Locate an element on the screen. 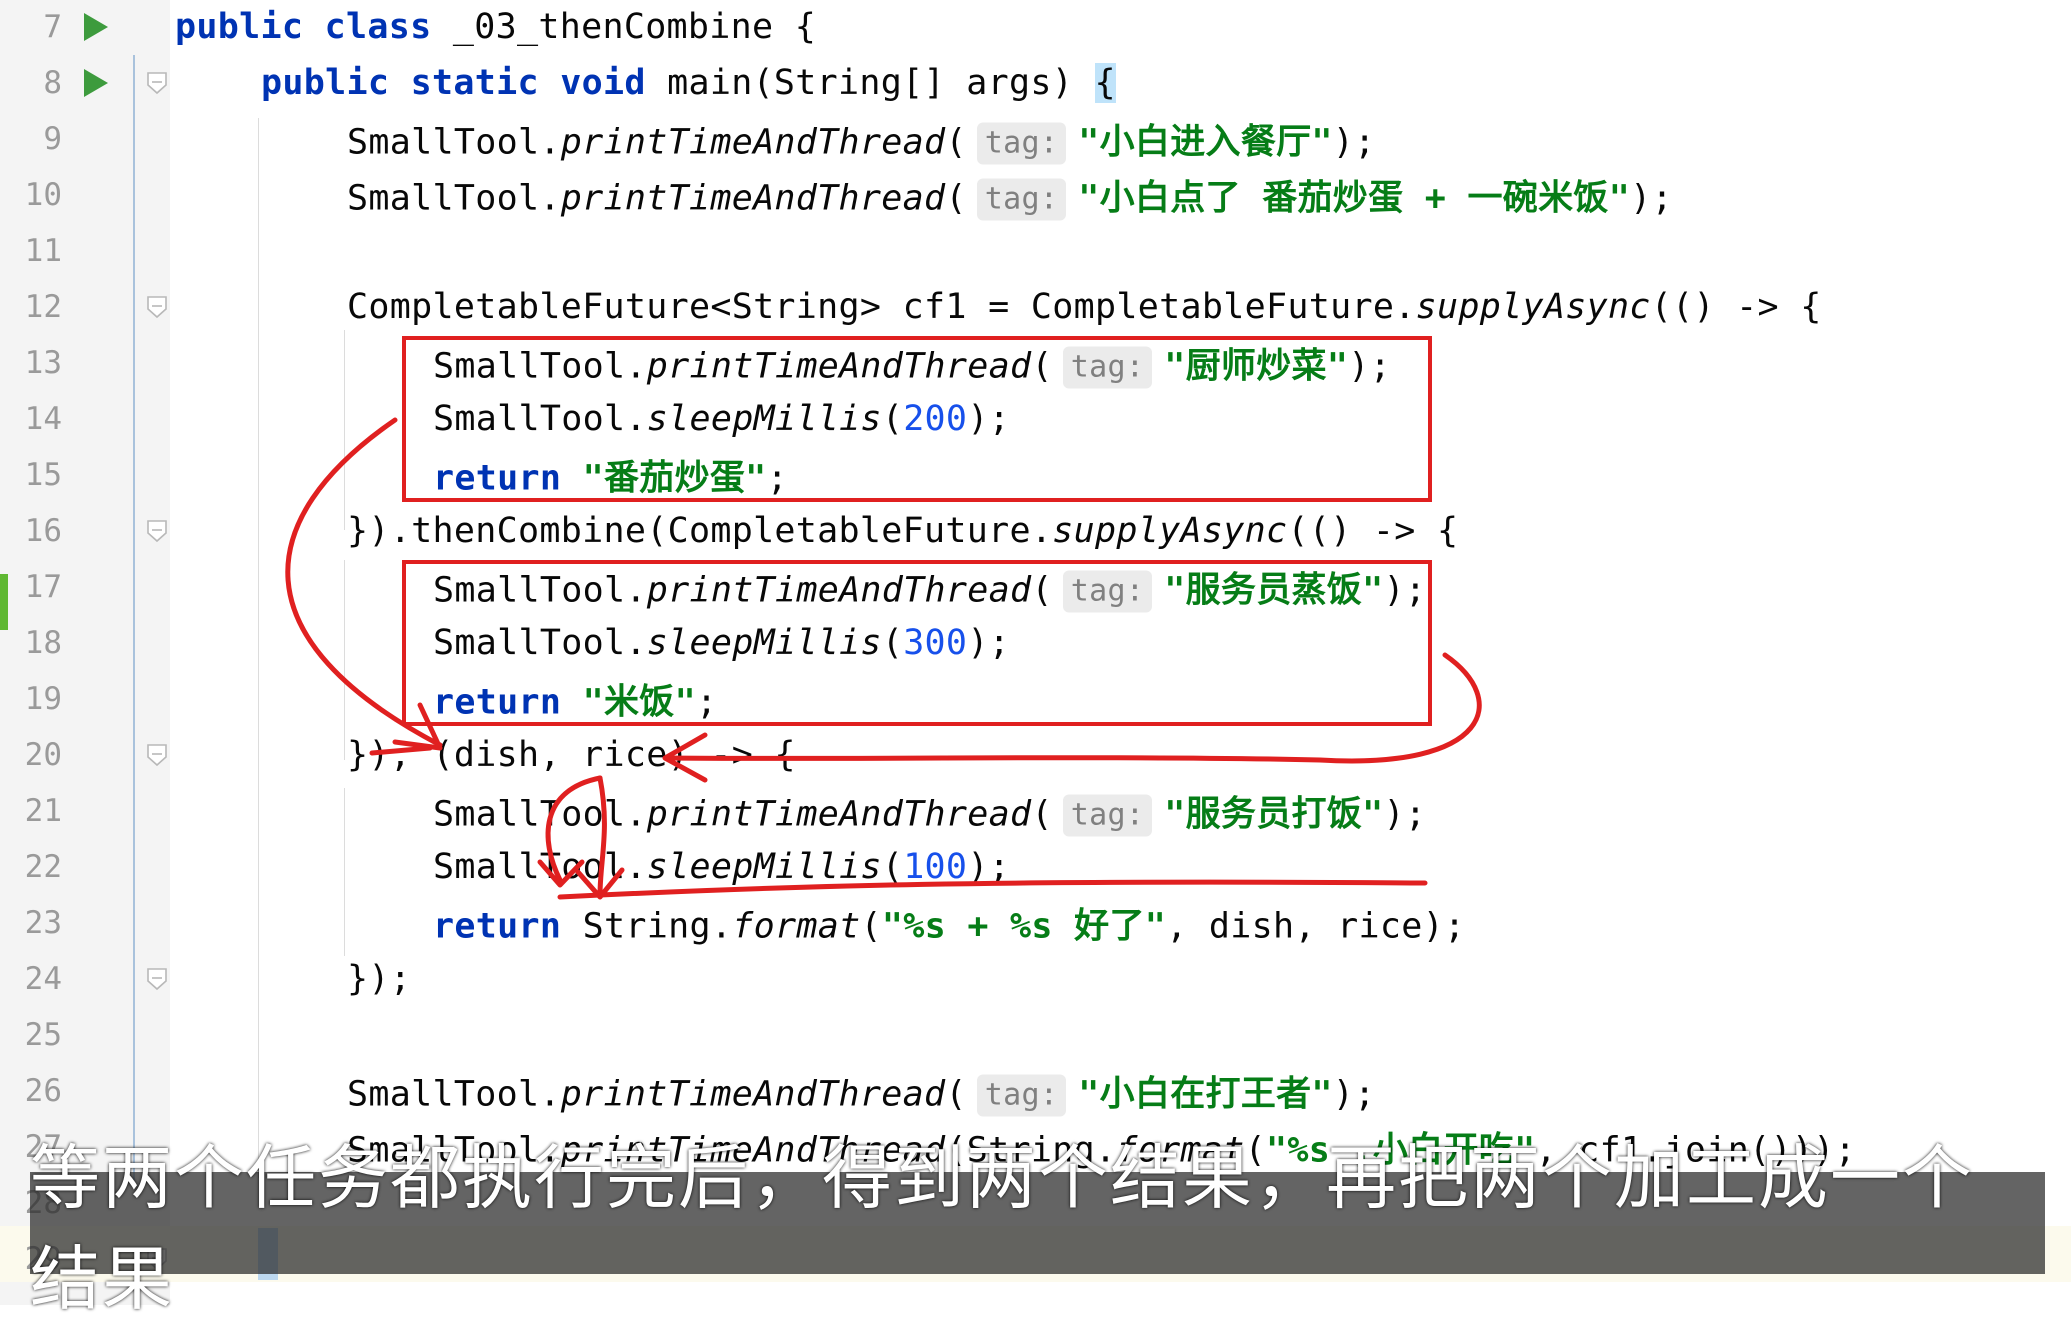 The image size is (2071, 1324). arrow-stub-left is located at coordinates (401, 750).